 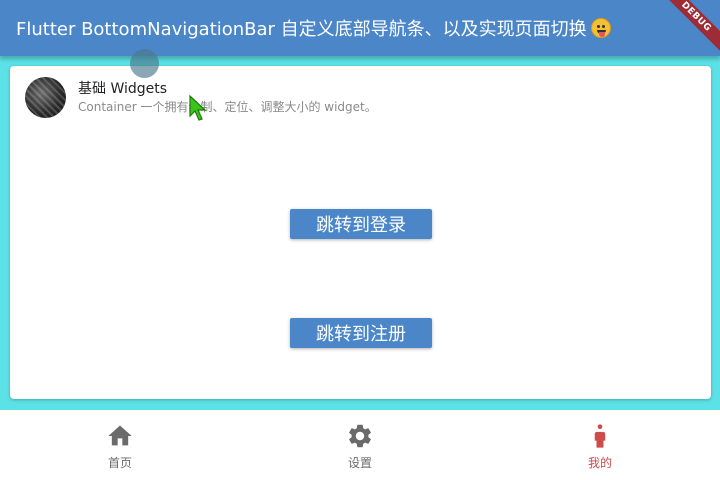 I want to click on touch-ripple-indicator, so click(x=144, y=63).